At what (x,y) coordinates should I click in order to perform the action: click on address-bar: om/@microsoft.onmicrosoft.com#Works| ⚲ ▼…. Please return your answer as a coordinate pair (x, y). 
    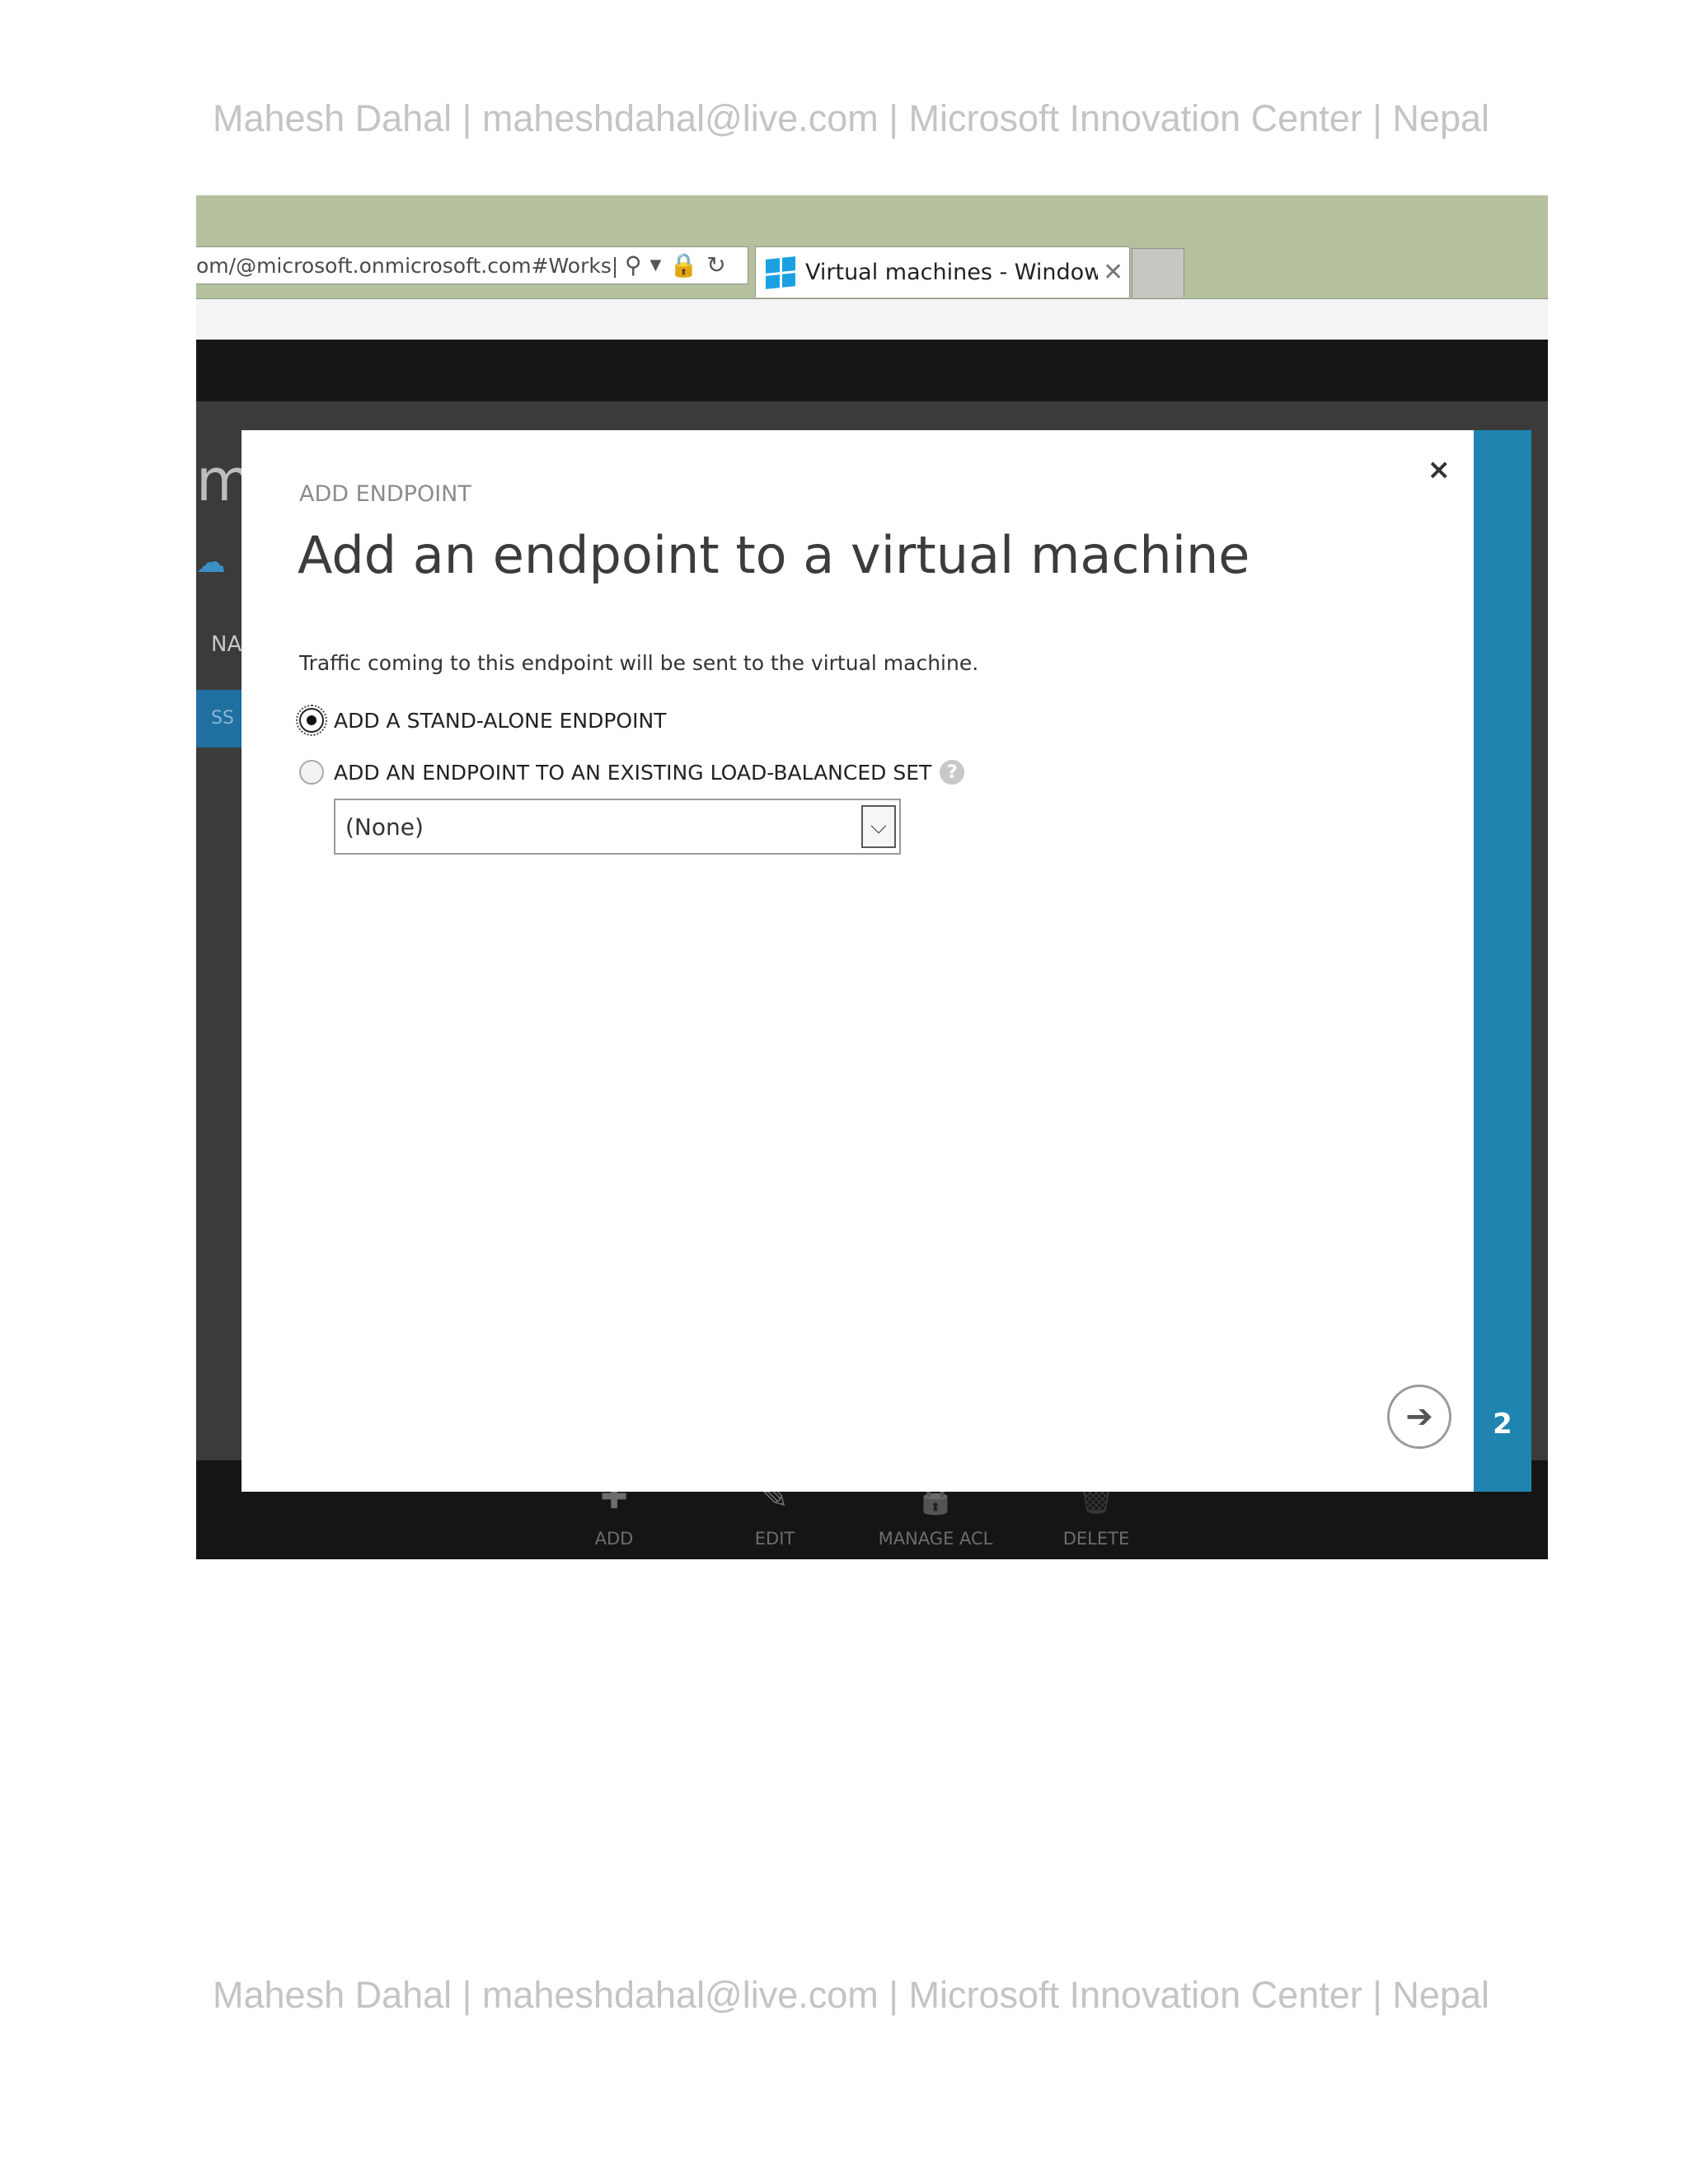
    Looking at the image, I should click on (472, 265).